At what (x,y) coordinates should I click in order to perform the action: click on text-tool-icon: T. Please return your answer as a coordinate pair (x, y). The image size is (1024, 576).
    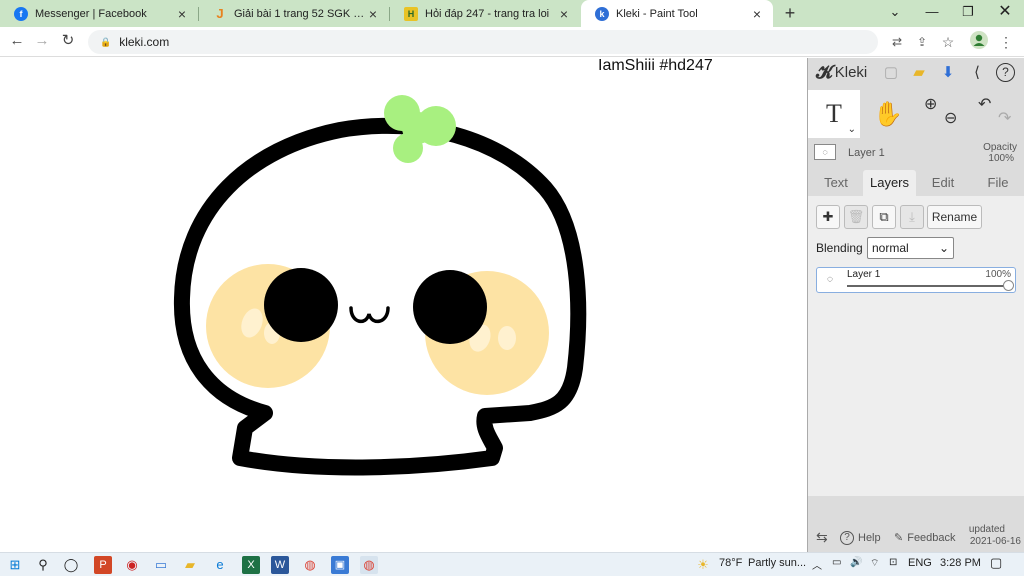
    Looking at the image, I should click on (834, 113).